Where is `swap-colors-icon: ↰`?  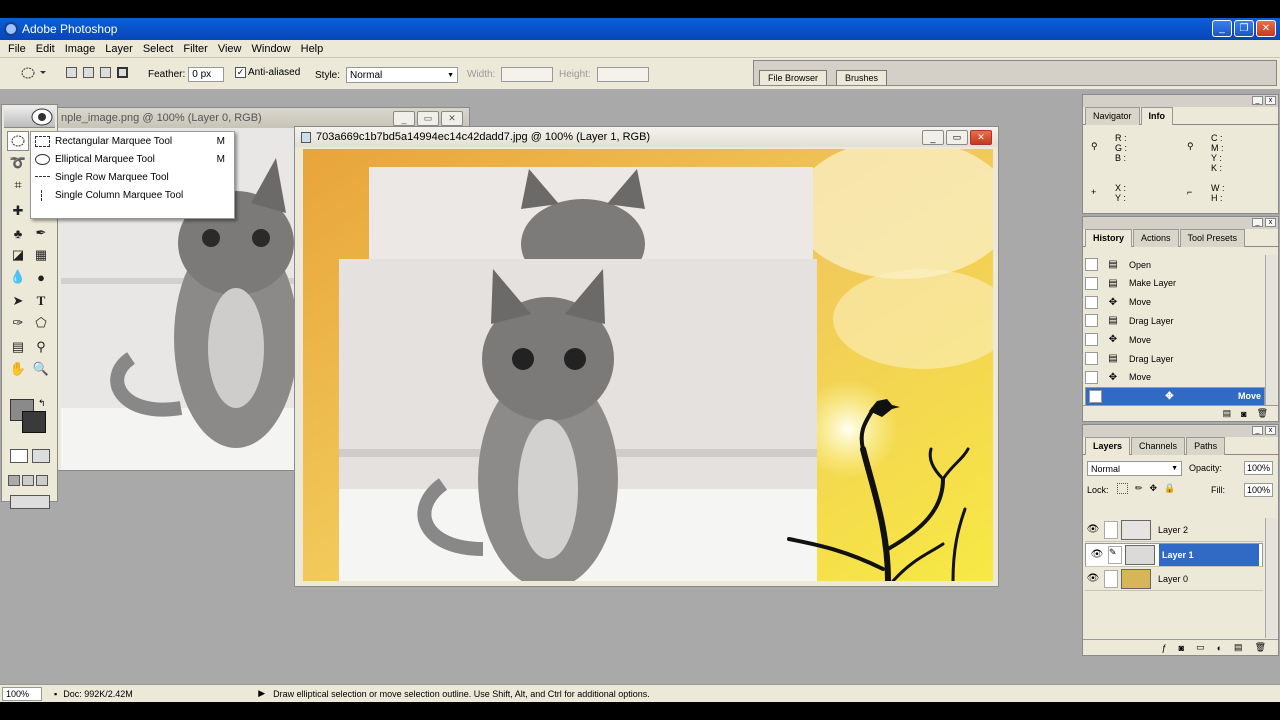
swap-colors-icon: ↰ is located at coordinates (42, 403).